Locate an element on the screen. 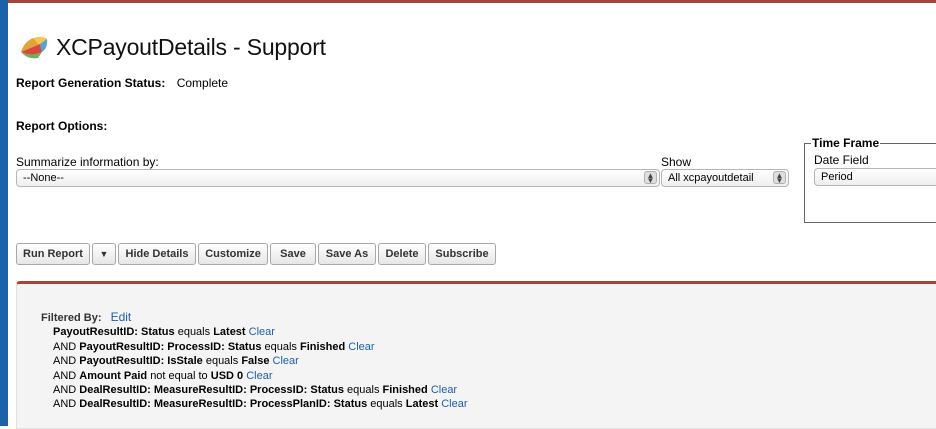 This screenshot has width=936, height=429. save-button: Save is located at coordinates (293, 254).